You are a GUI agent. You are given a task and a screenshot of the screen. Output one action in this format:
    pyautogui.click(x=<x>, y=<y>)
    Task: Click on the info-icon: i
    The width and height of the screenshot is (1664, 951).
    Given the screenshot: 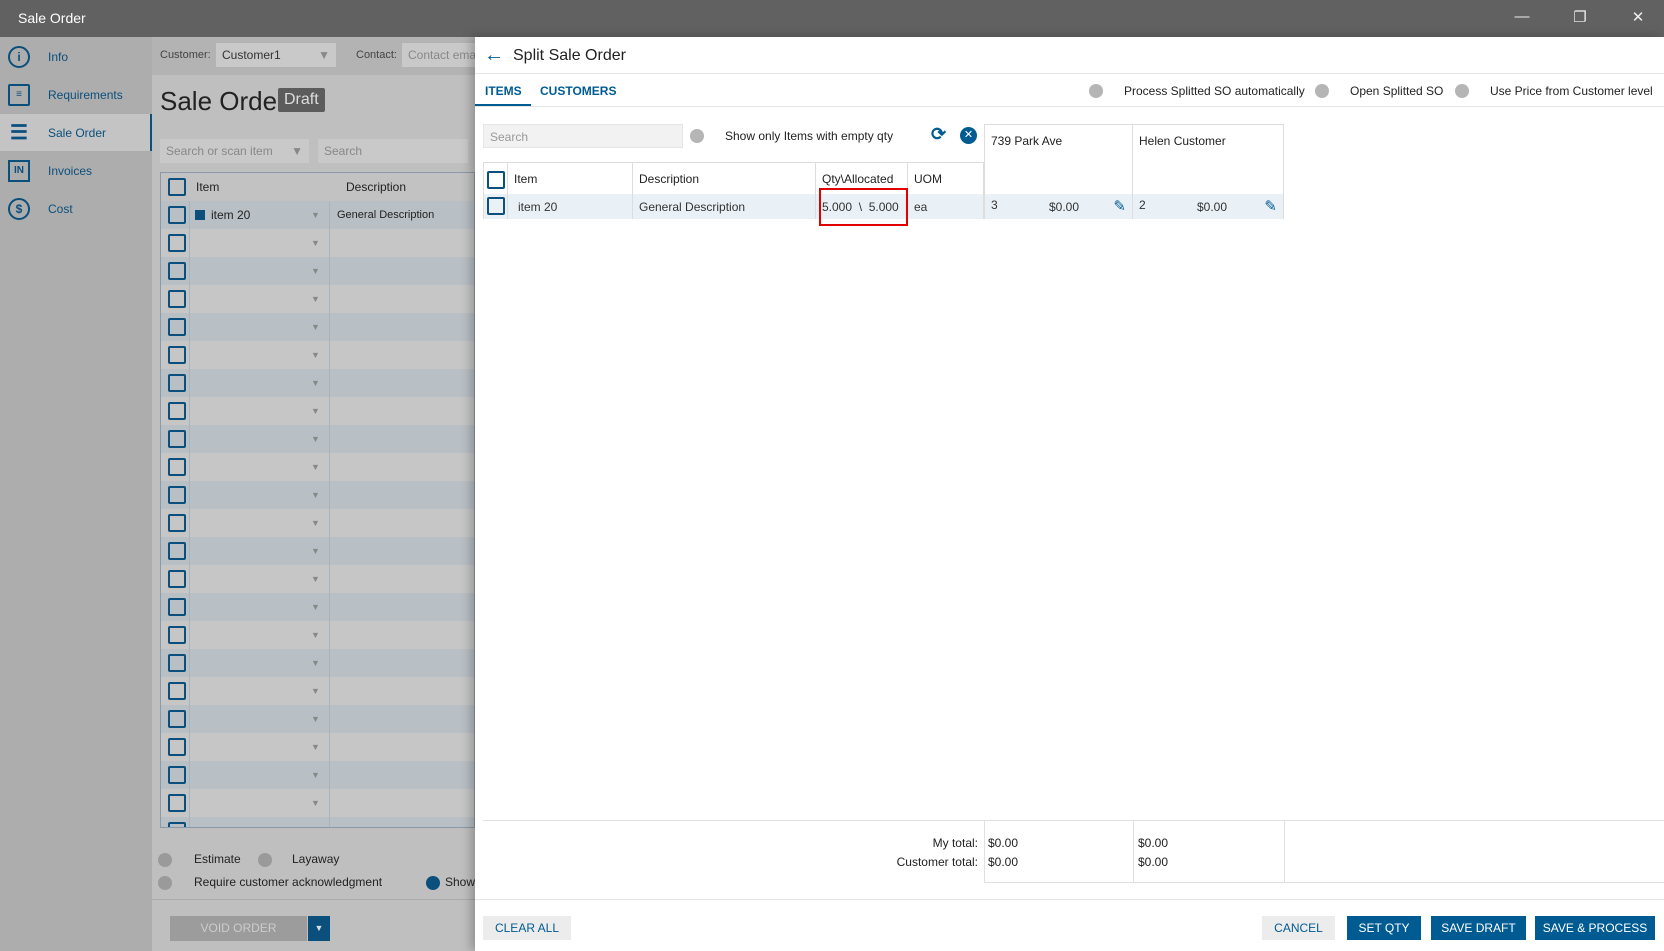 What is the action you would take?
    pyautogui.click(x=19, y=56)
    